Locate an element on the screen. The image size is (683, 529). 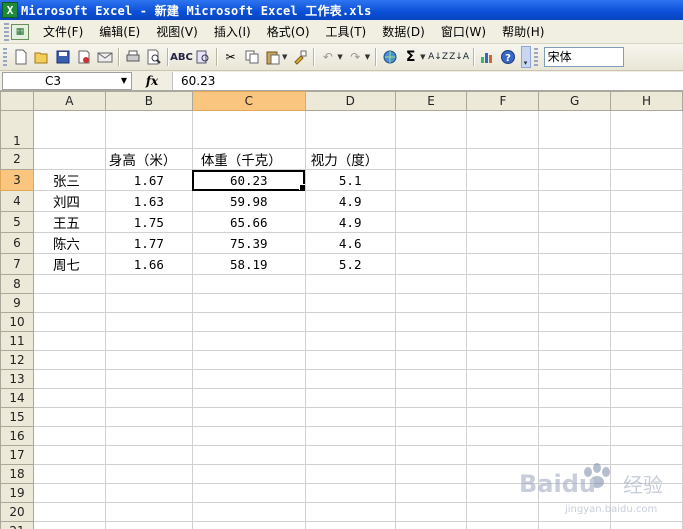
row-header-20: 20 is located at coordinates (17, 512).